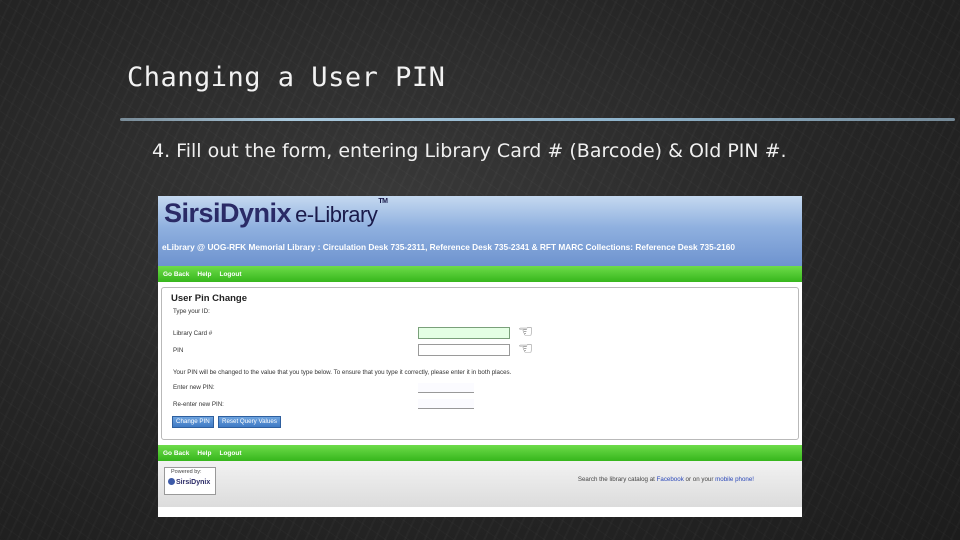 The image size is (960, 540). What do you see at coordinates (194, 387) in the screenshot?
I see `new-pin-label: Enter new PIN:` at bounding box center [194, 387].